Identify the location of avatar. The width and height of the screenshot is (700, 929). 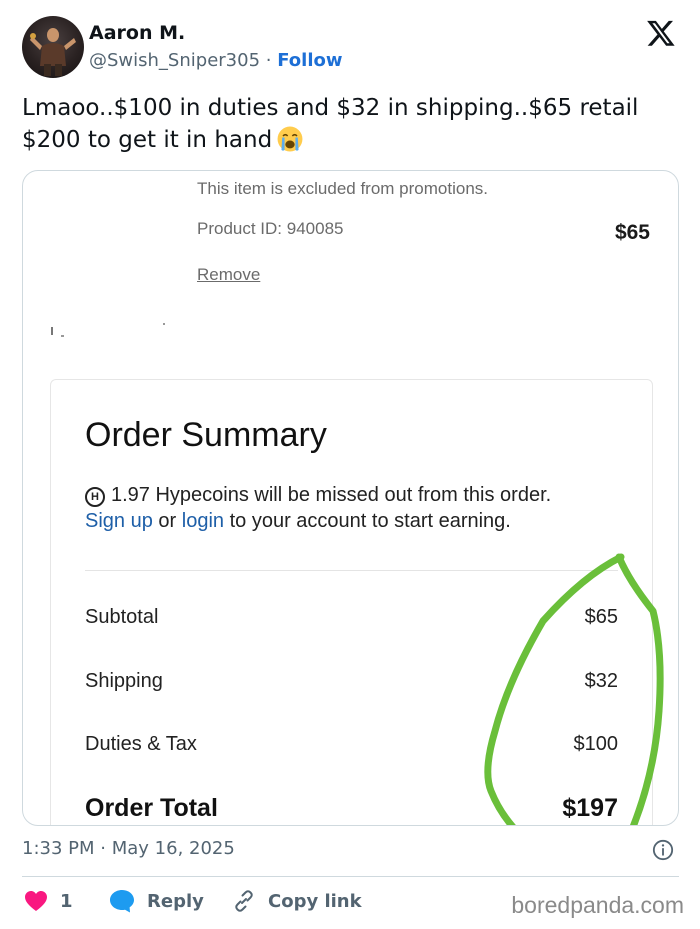
(53, 47).